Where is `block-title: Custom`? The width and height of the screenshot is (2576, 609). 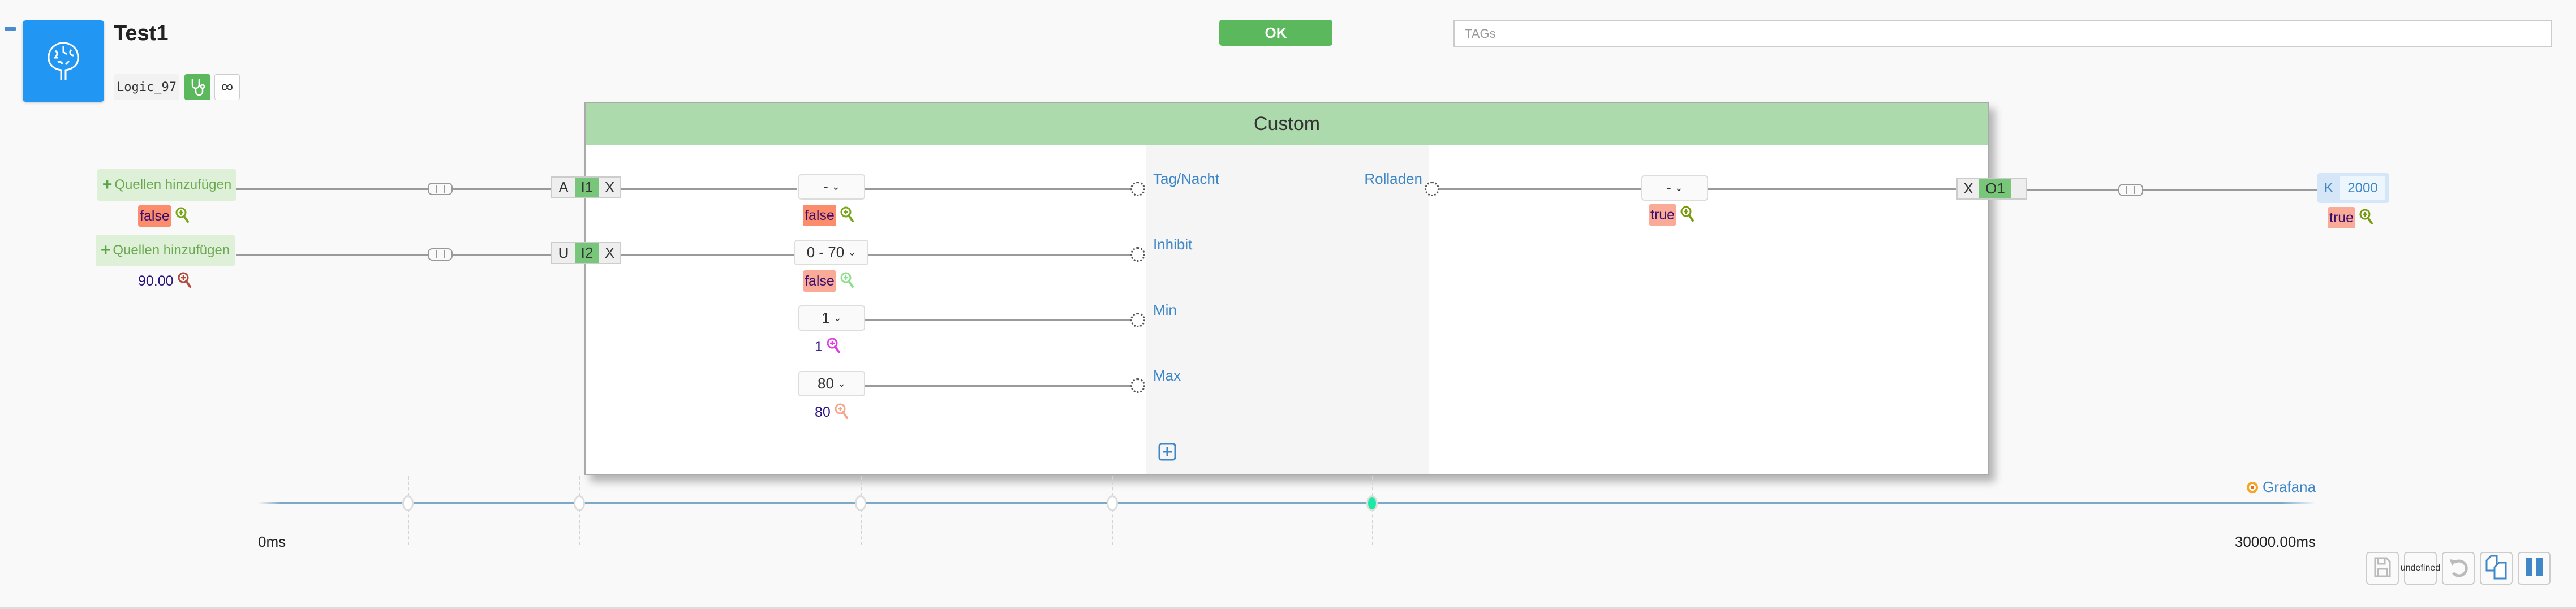
block-title: Custom is located at coordinates (1287, 124).